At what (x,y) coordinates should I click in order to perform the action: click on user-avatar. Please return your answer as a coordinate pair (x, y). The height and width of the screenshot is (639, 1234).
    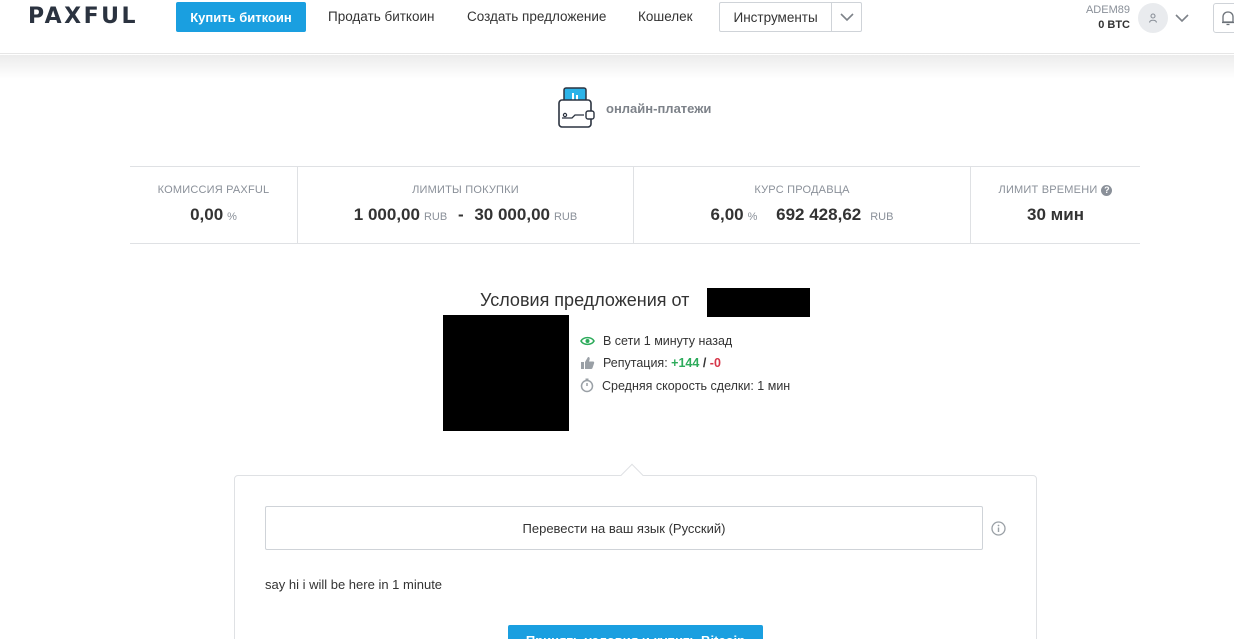
    Looking at the image, I should click on (1153, 18).